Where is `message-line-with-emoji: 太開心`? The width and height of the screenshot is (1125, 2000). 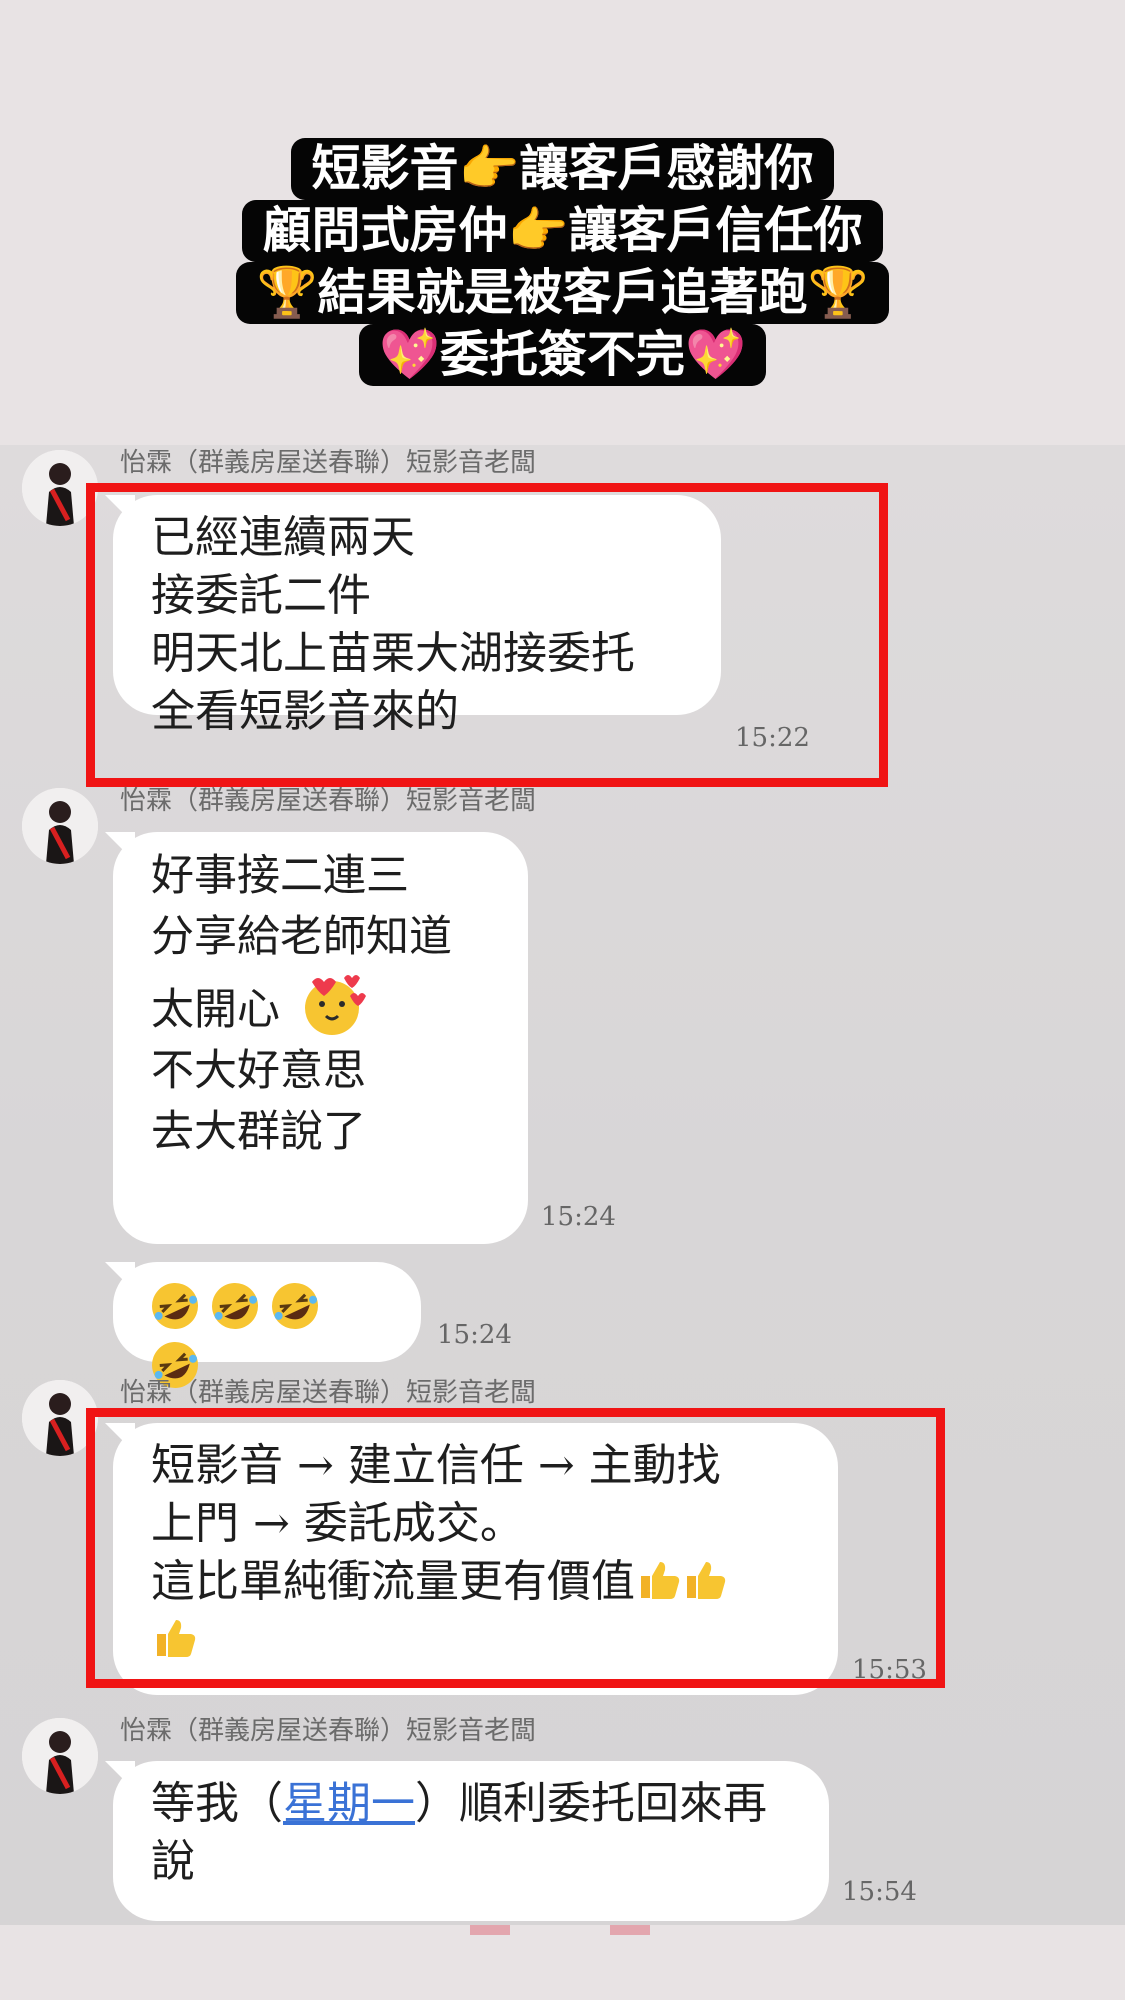 message-line-with-emoji: 太開心 is located at coordinates (321, 1004).